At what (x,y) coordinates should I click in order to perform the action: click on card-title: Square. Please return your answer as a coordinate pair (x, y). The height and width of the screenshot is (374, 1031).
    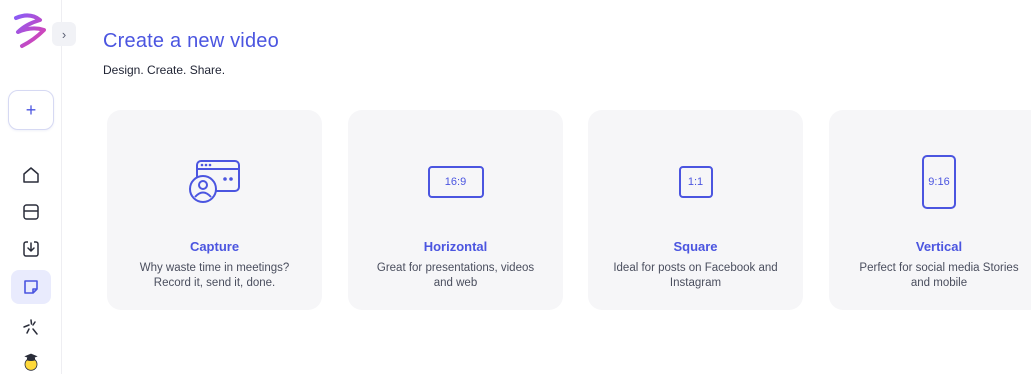
    Looking at the image, I should click on (695, 246).